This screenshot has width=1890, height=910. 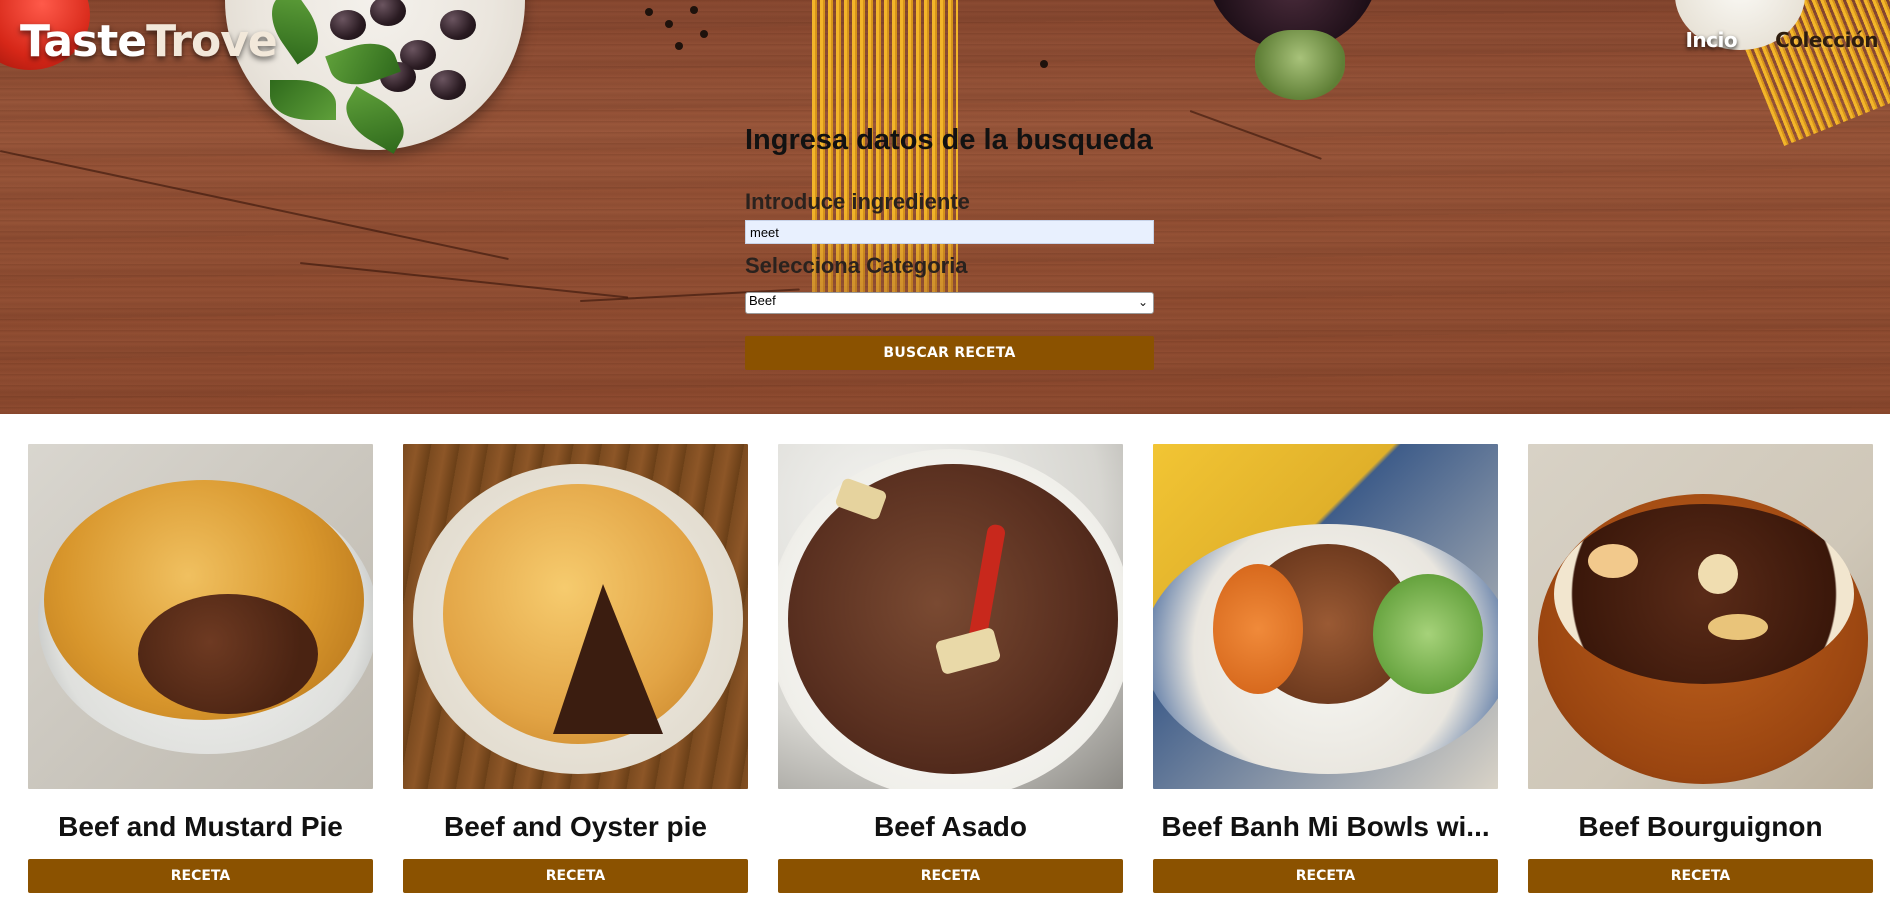 I want to click on category-label: Selecciona Categoria, so click(x=856, y=265).